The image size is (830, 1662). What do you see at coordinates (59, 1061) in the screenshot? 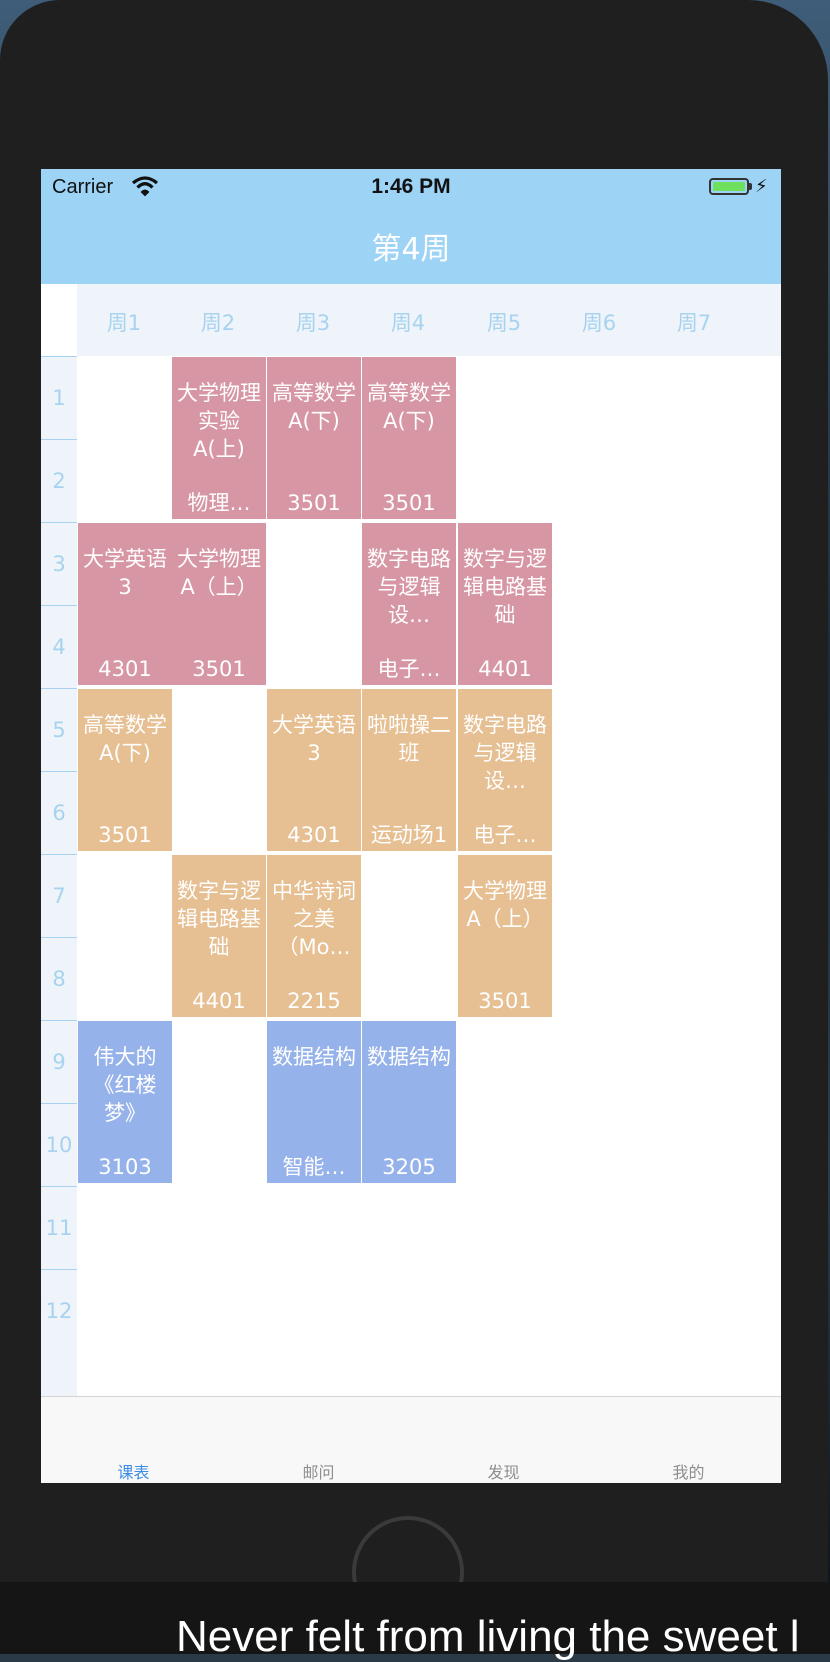
I see `period-number: 9` at bounding box center [59, 1061].